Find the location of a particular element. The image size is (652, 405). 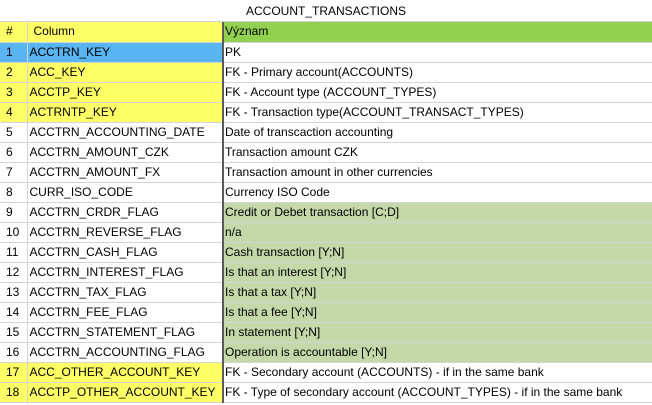

table-row: 8 CURR_ISO_CODE Currency ISO Code is located at coordinates (326, 192).